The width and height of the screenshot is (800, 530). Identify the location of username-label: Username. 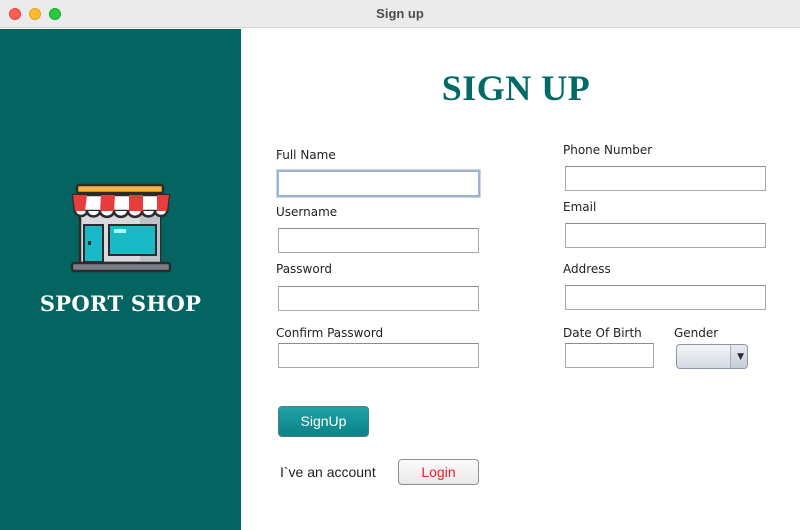
(307, 212).